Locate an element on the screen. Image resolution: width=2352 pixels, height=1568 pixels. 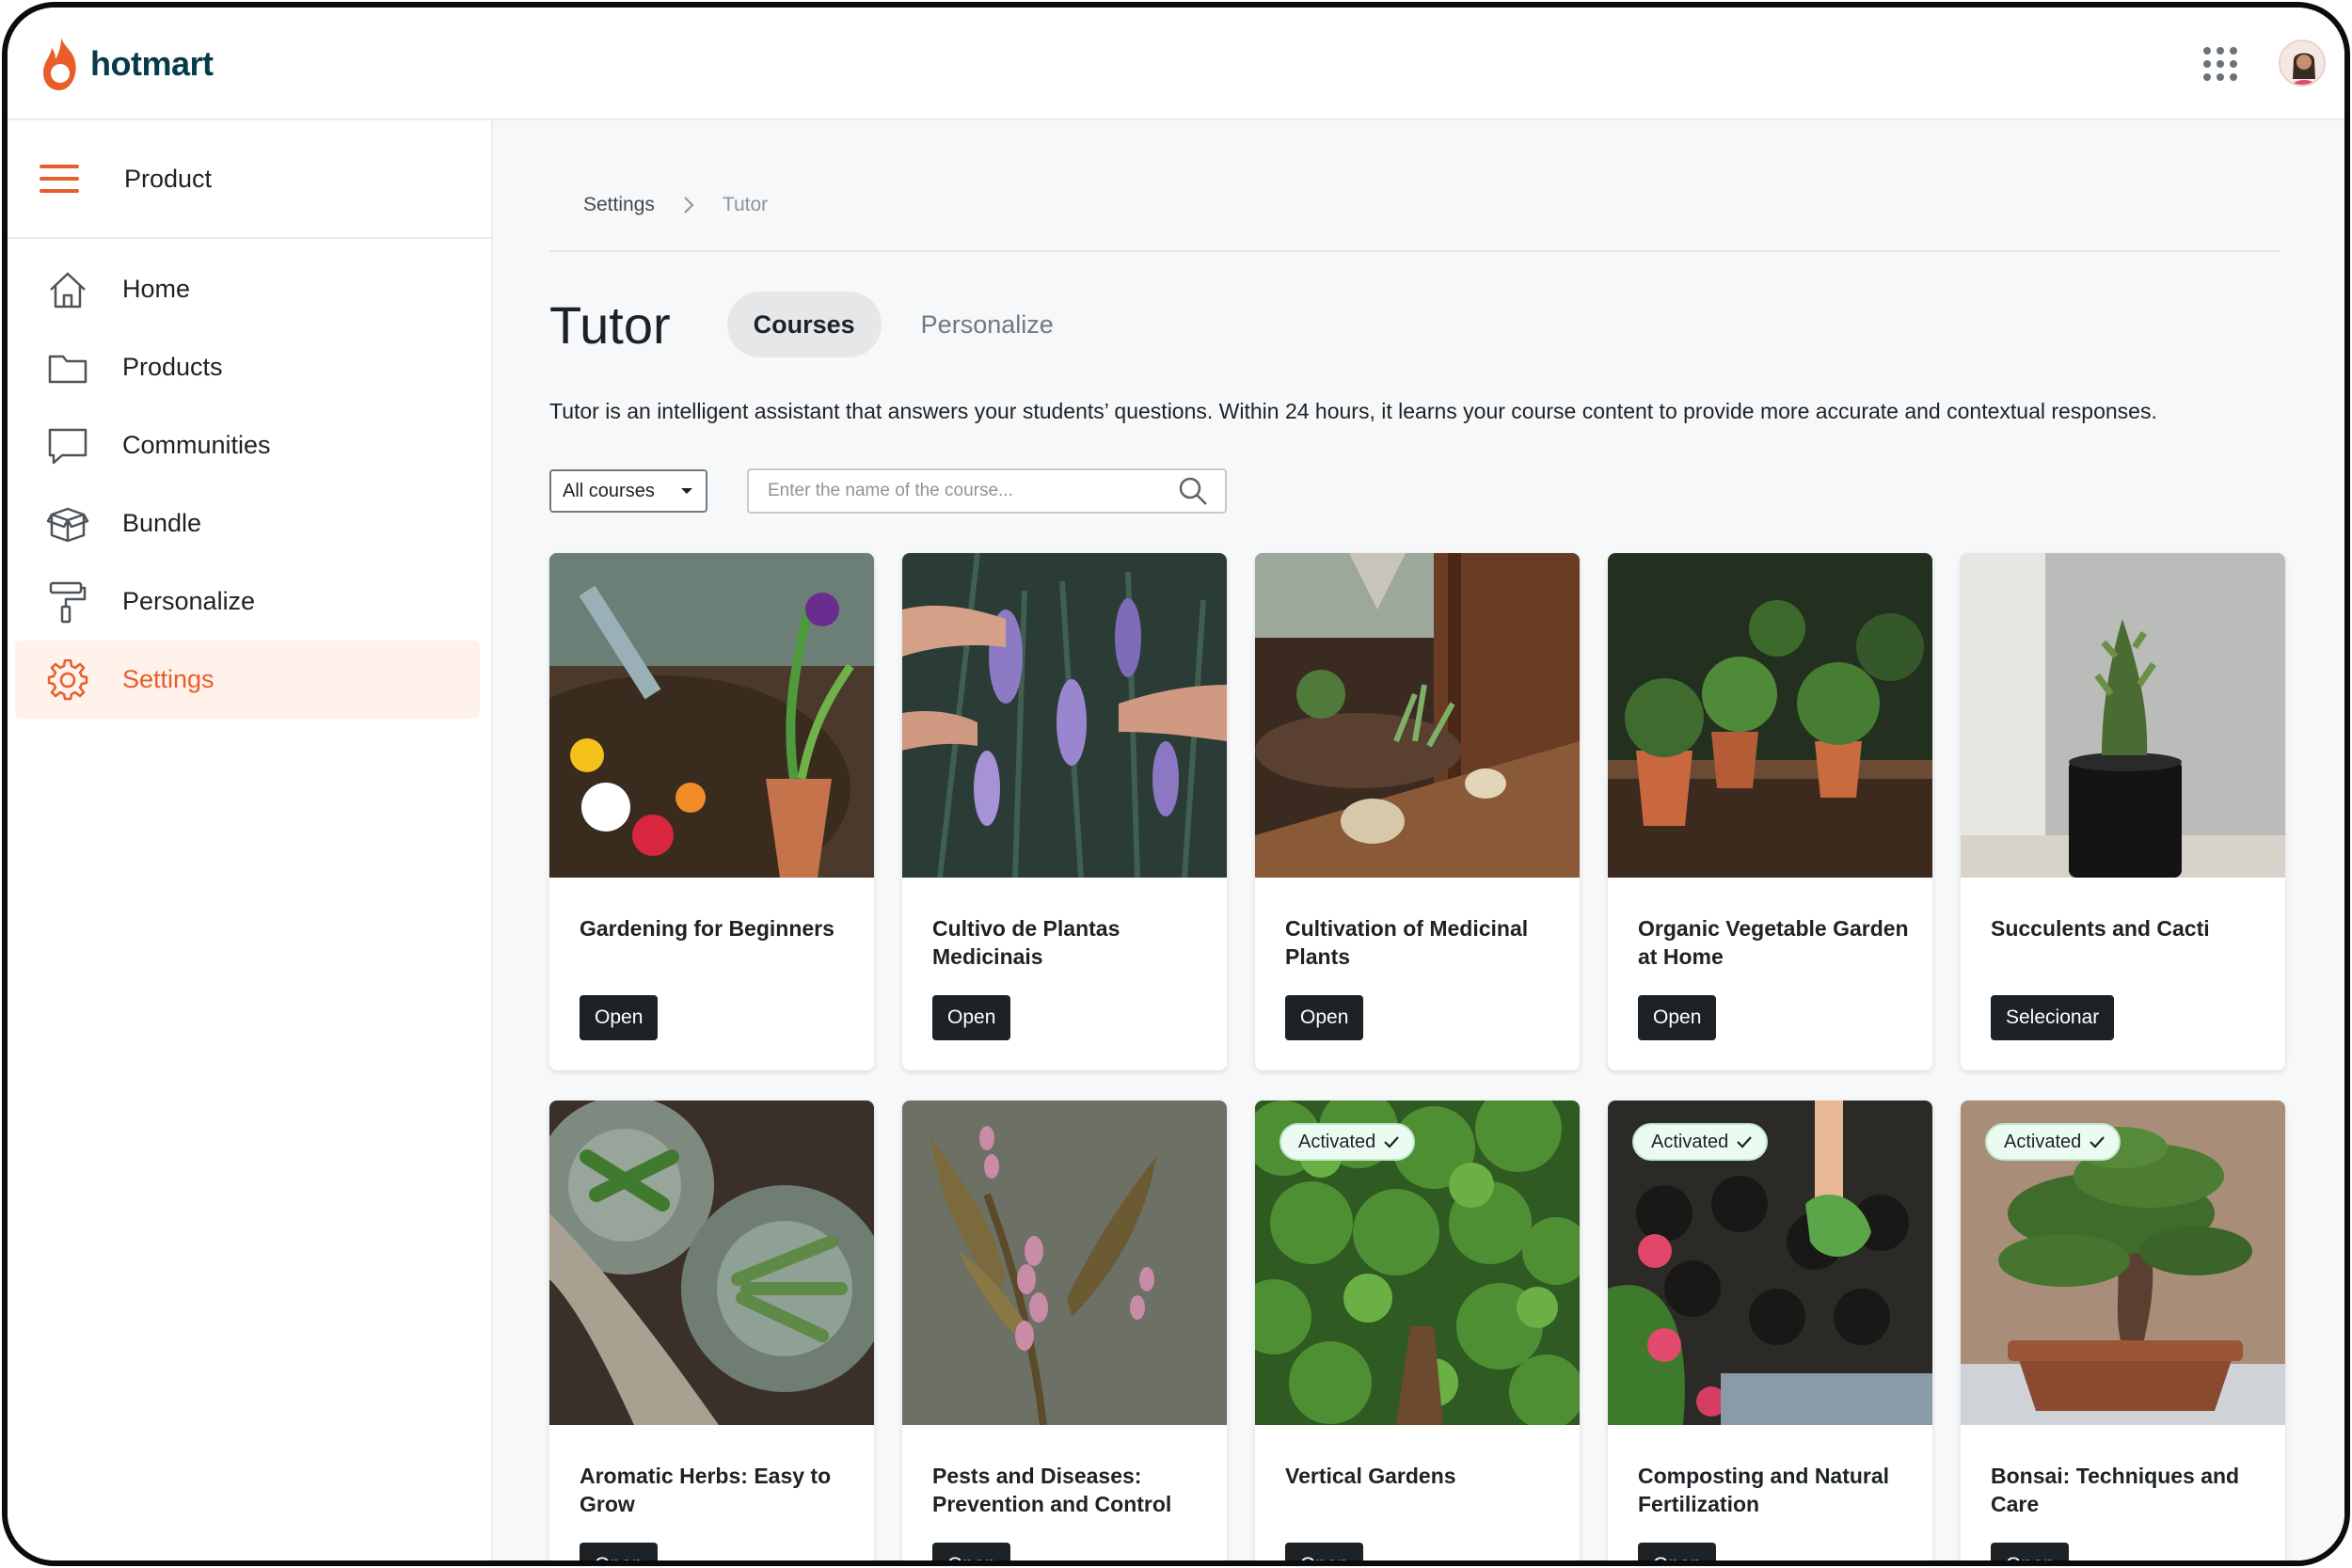
chevron-right-icon is located at coordinates (688, 205).